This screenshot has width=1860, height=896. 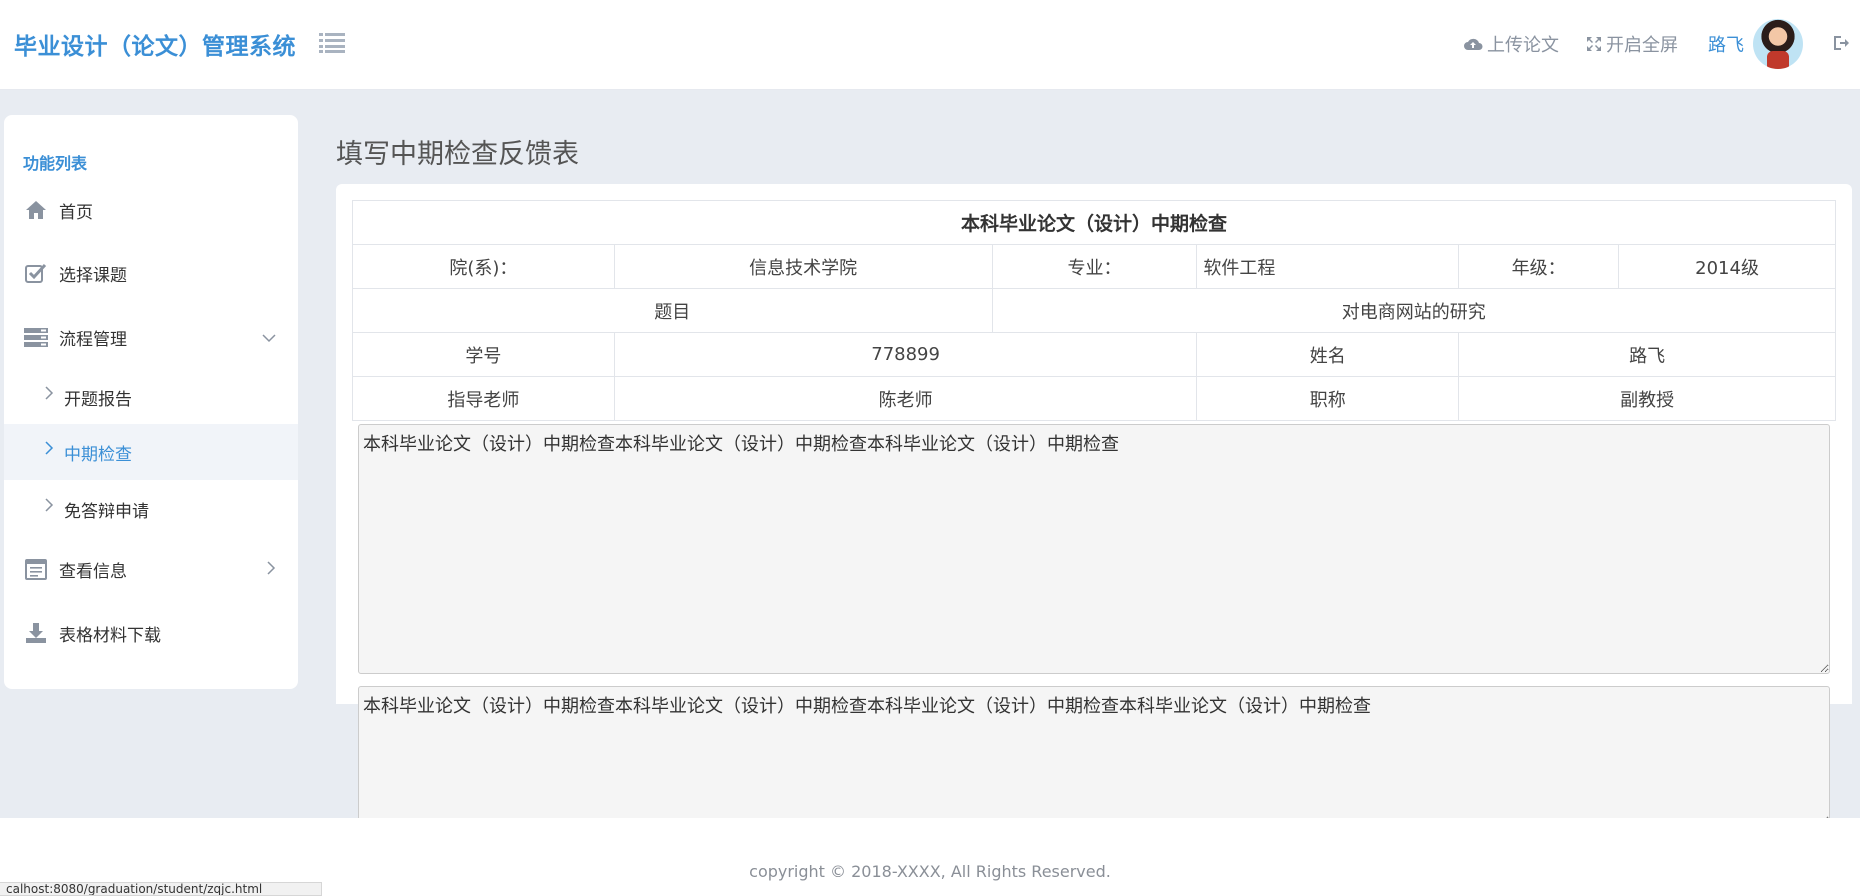 What do you see at coordinates (1328, 266) in the screenshot?
I see `major-value: 软件工程` at bounding box center [1328, 266].